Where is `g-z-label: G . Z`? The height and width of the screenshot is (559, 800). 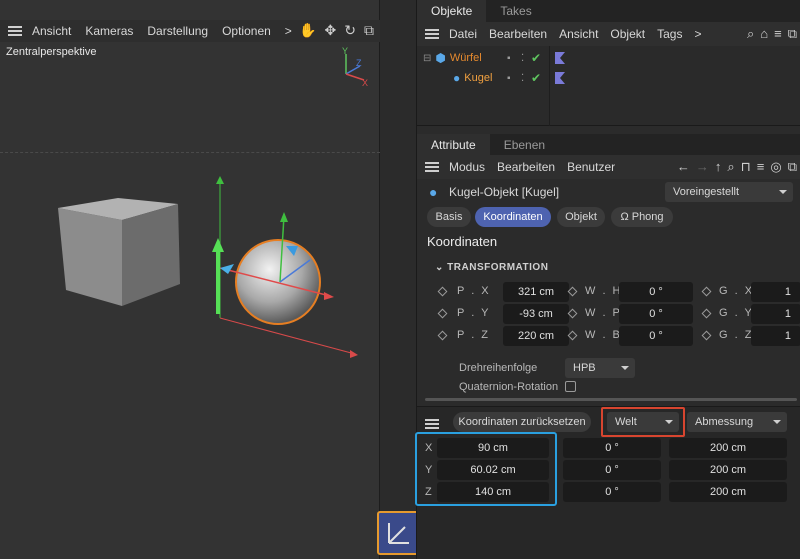 g-z-label: G . Z is located at coordinates (736, 335).